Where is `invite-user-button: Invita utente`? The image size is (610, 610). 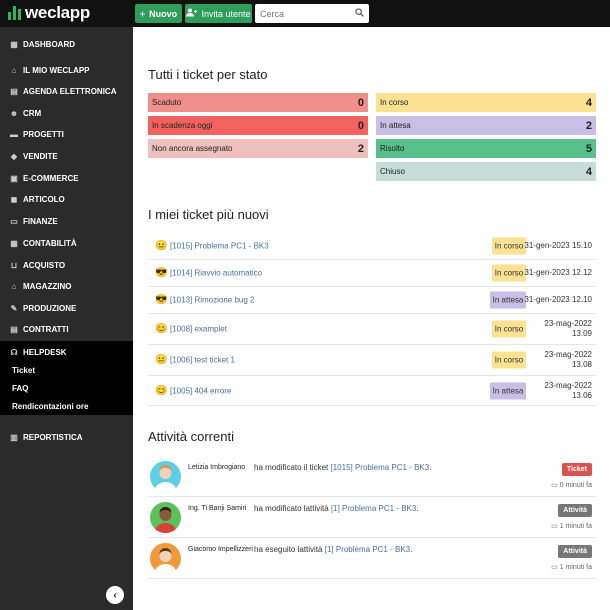 invite-user-button: Invita utente is located at coordinates (218, 13).